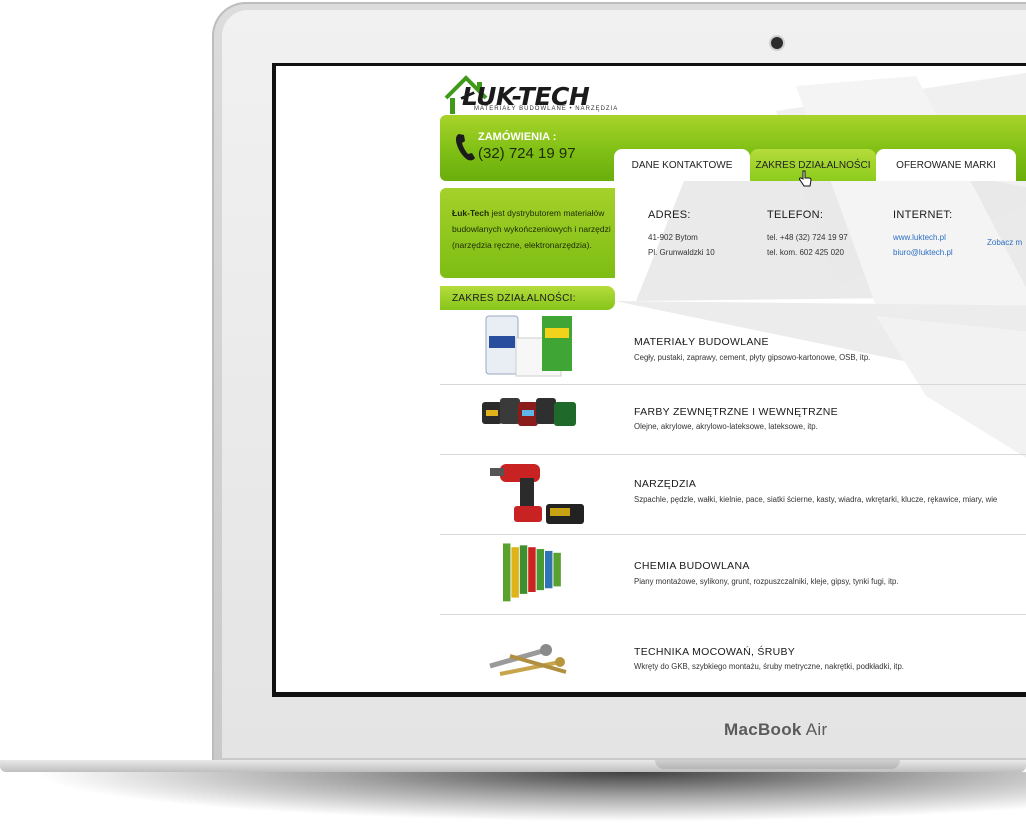 This screenshot has width=1026, height=828. What do you see at coordinates (528, 797) in the screenshot?
I see `laptop-shadow` at bounding box center [528, 797].